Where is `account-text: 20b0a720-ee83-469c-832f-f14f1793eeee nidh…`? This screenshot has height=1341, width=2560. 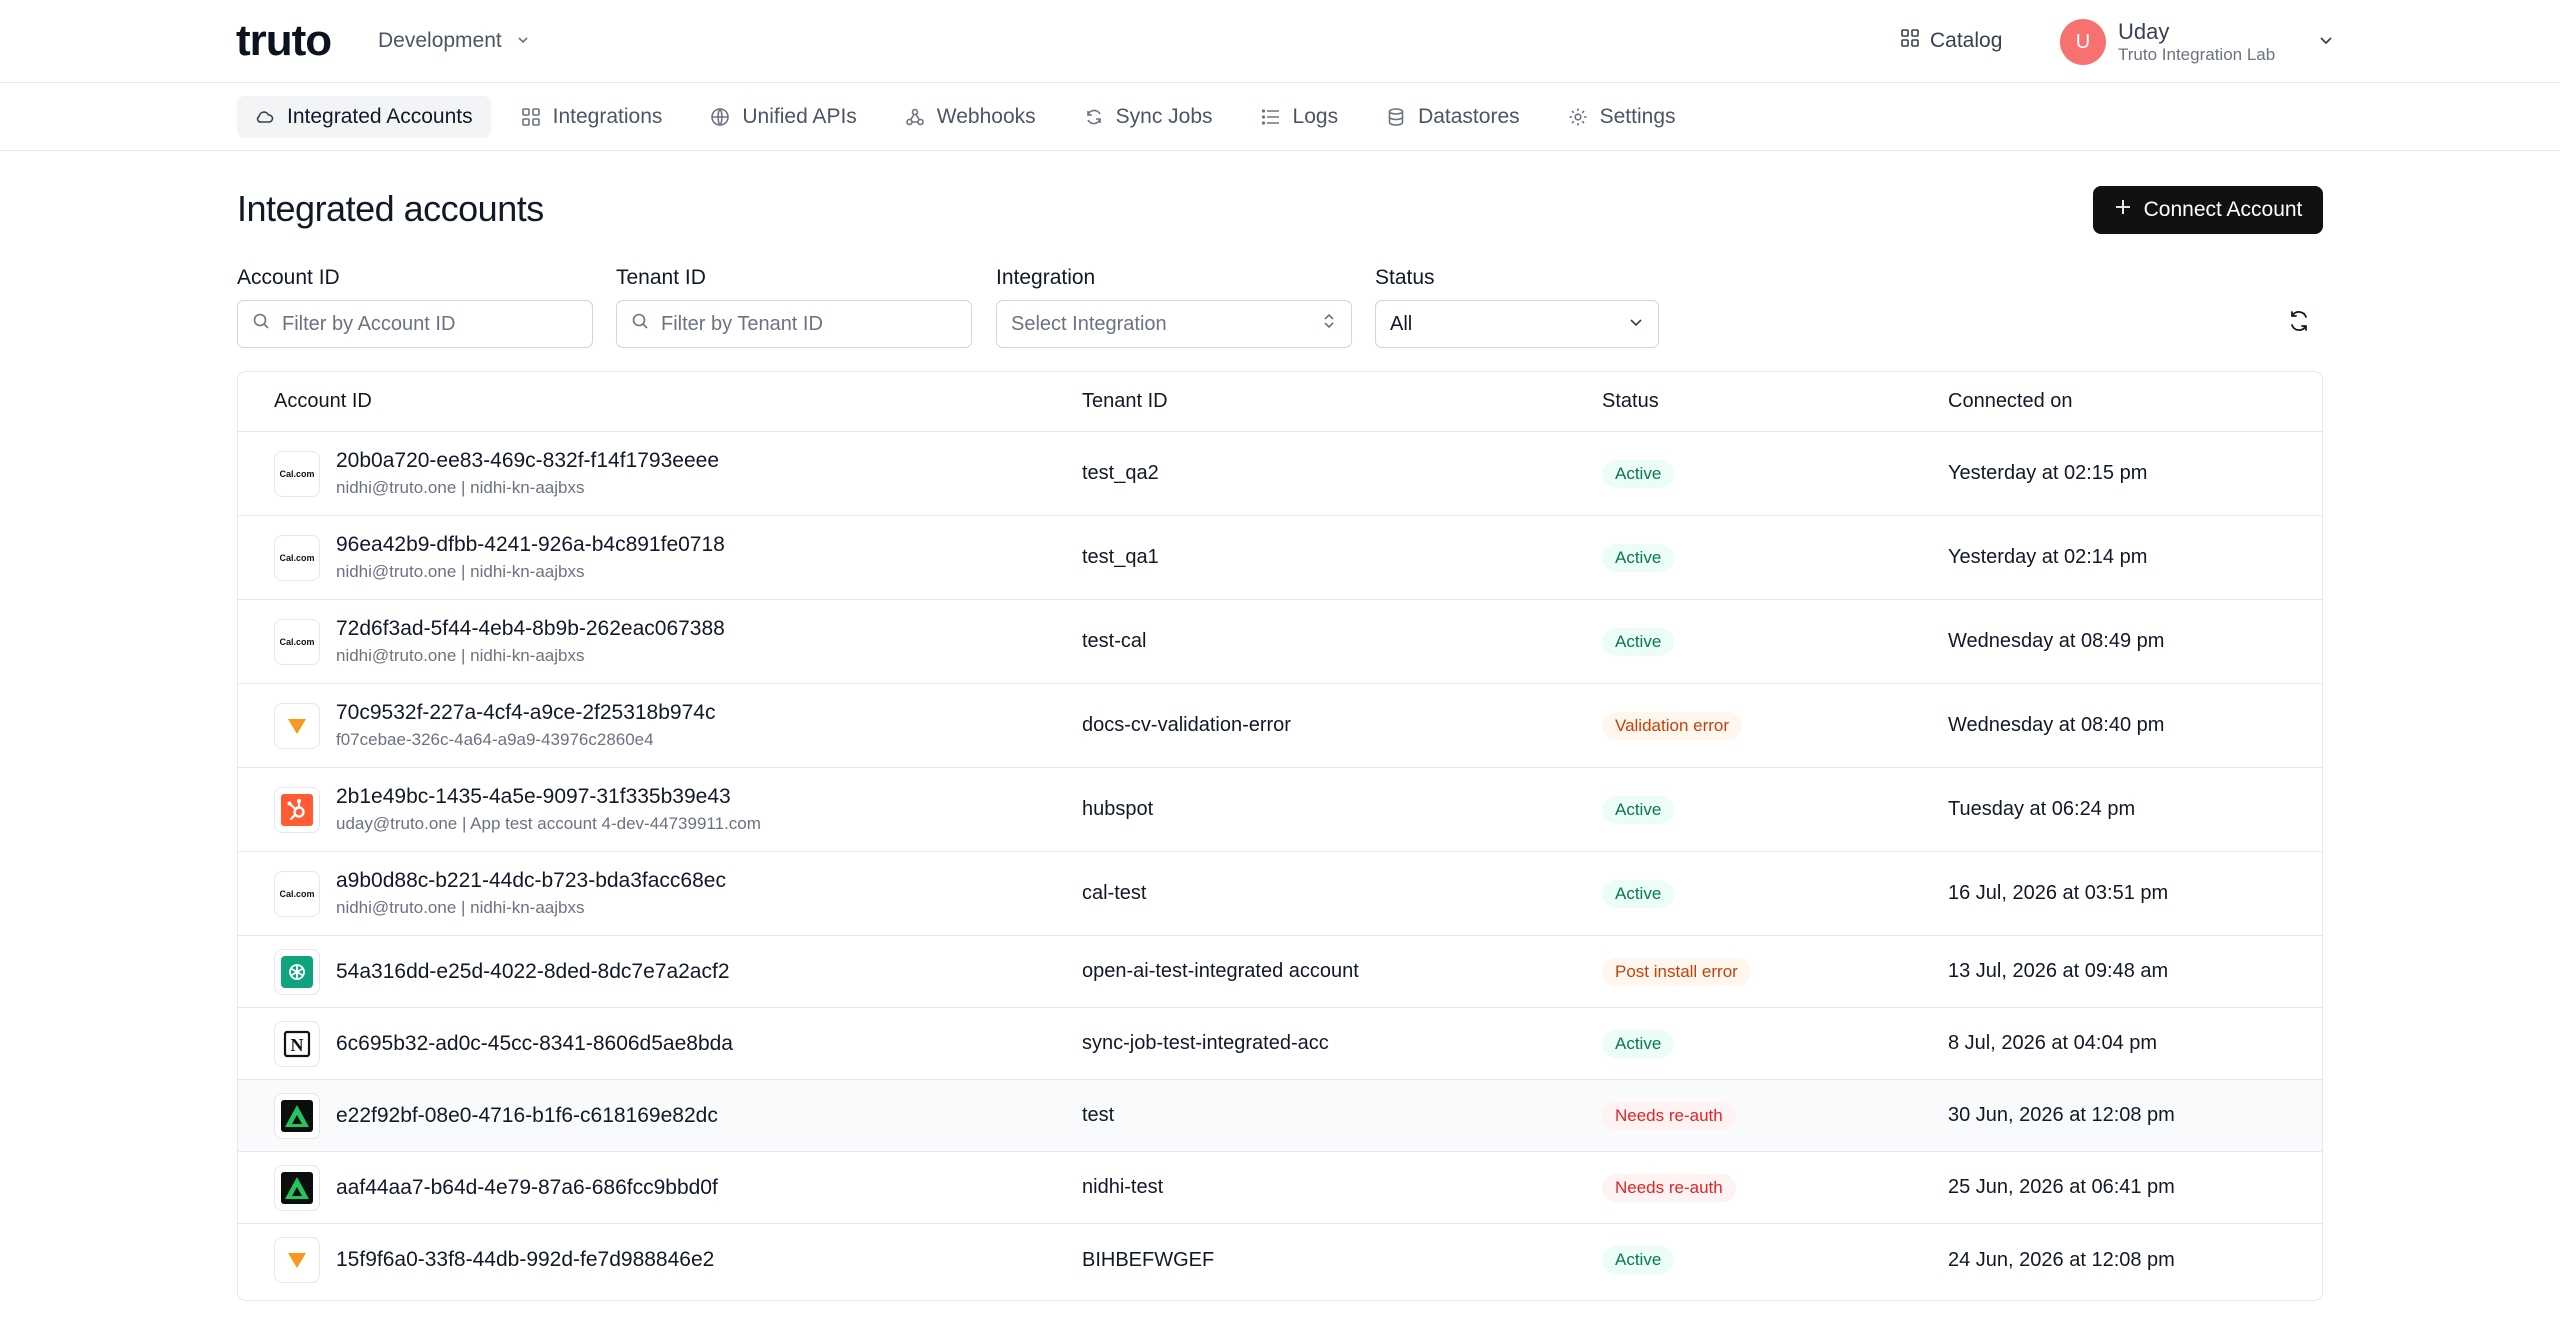 account-text: 20b0a720-ee83-469c-832f-f14f1793eeee nidh… is located at coordinates (527, 473).